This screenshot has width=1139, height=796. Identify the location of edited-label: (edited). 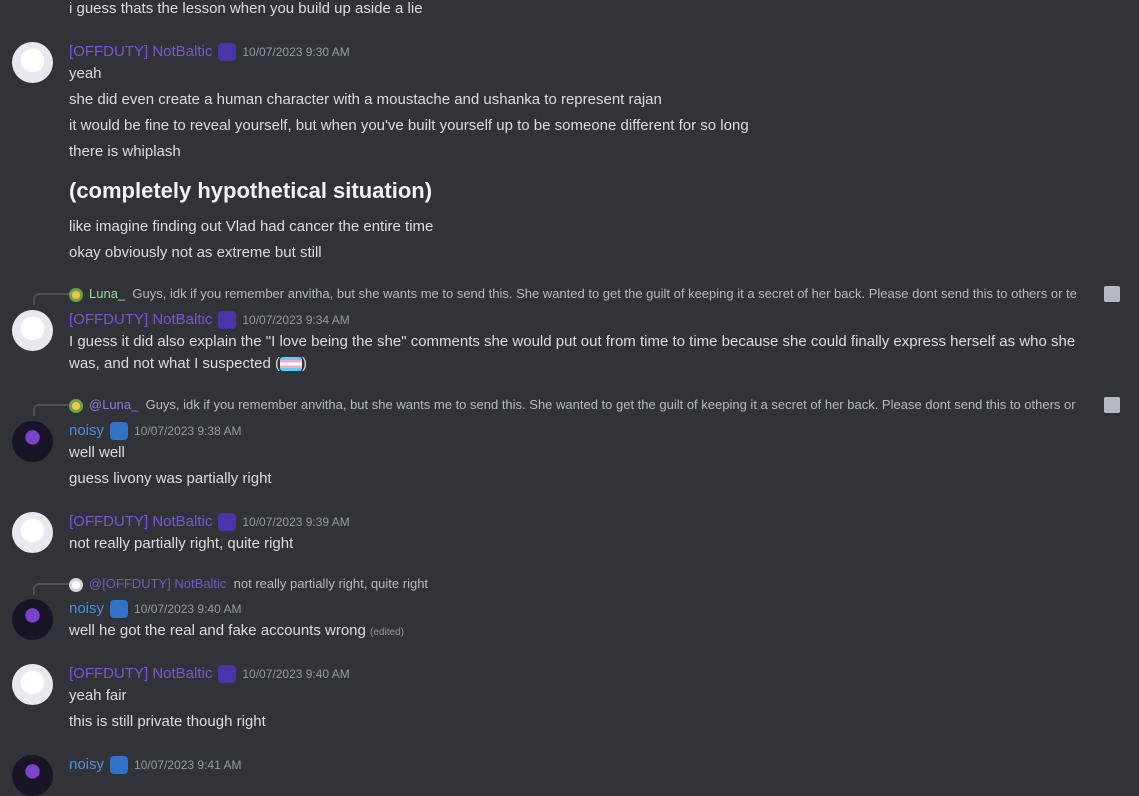
(387, 632).